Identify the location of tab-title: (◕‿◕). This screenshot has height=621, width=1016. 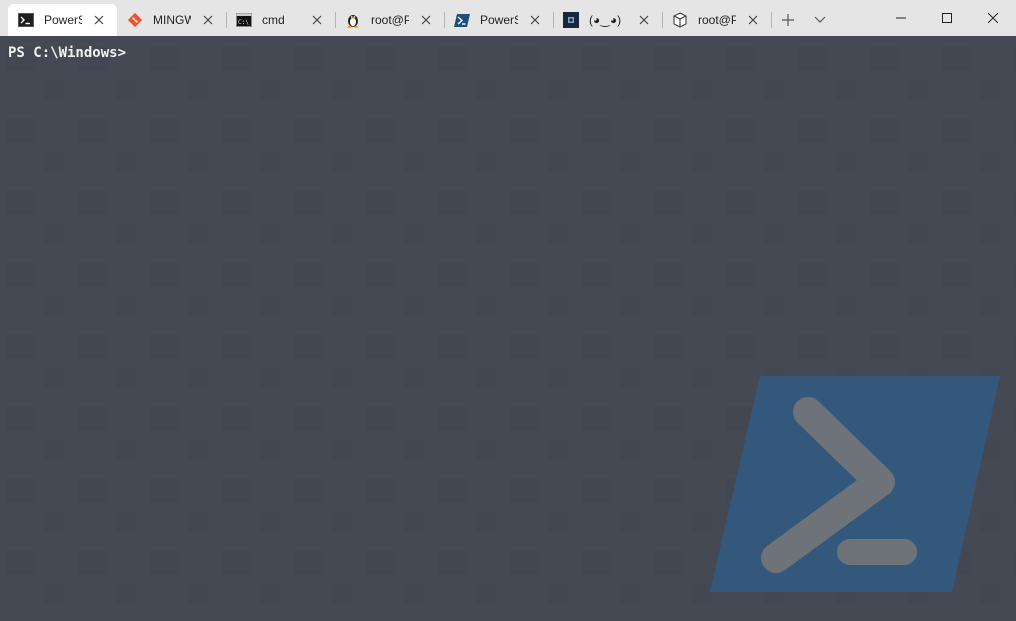
(605, 20).